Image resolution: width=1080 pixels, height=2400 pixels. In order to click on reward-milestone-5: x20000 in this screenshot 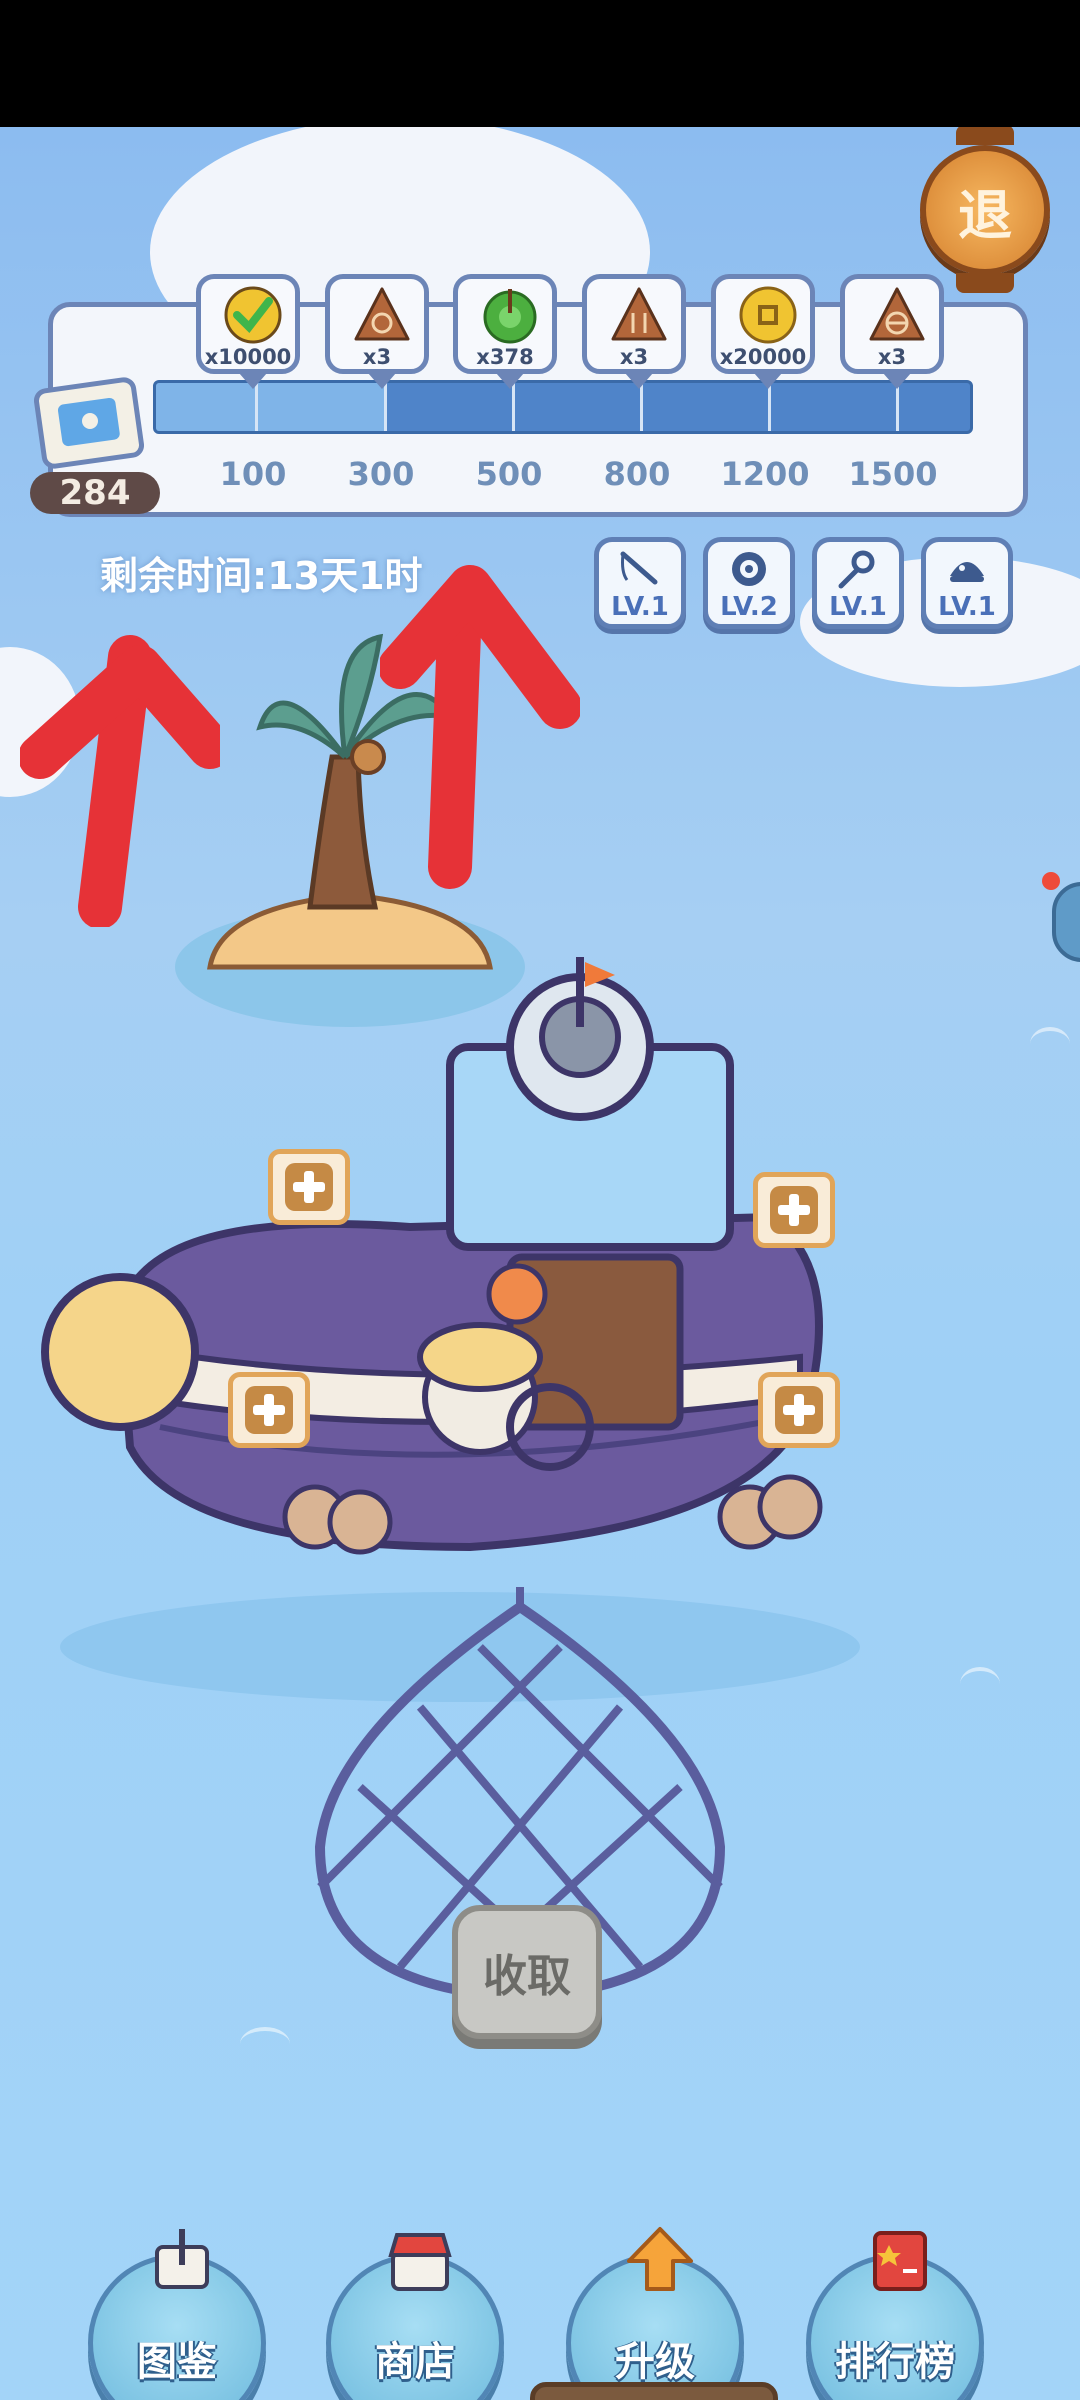, I will do `click(763, 331)`.